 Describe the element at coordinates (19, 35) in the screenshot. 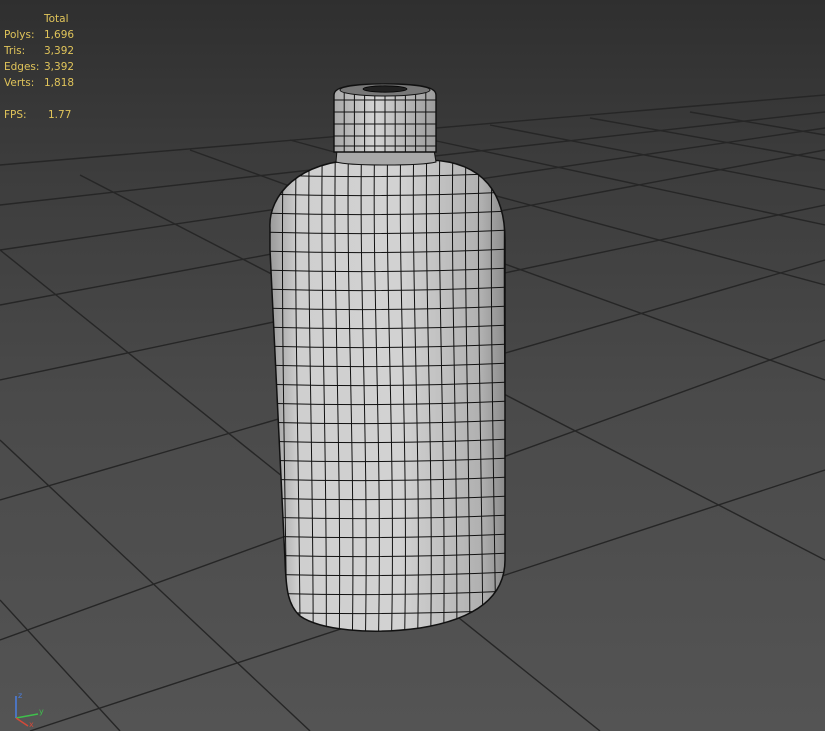

I see `stat-label: Polys:` at that location.